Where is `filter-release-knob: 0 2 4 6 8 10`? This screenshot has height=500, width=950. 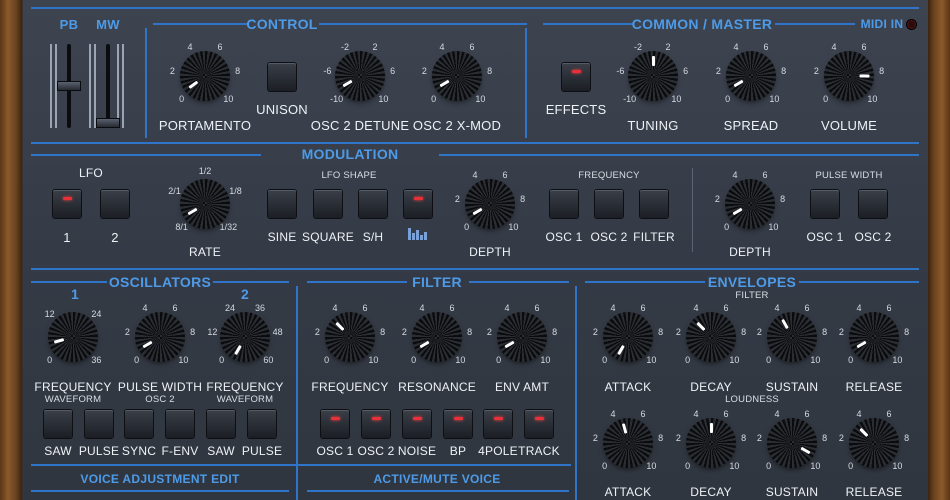
filter-release-knob: 0 2 4 6 8 10 is located at coordinates (874, 334).